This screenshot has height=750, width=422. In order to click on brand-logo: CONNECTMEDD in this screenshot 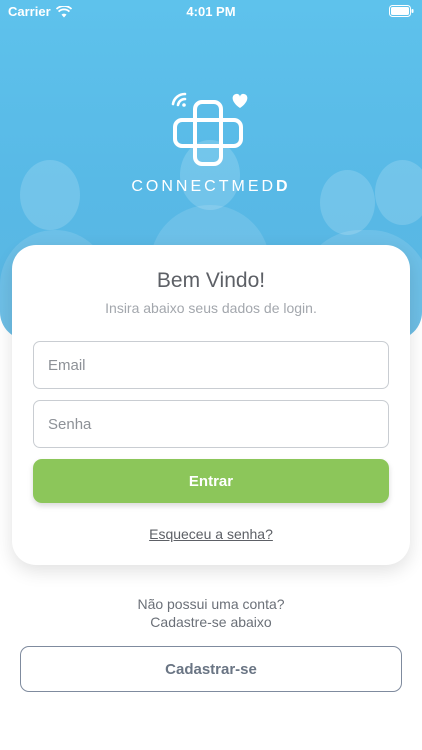, I will do `click(211, 144)`.